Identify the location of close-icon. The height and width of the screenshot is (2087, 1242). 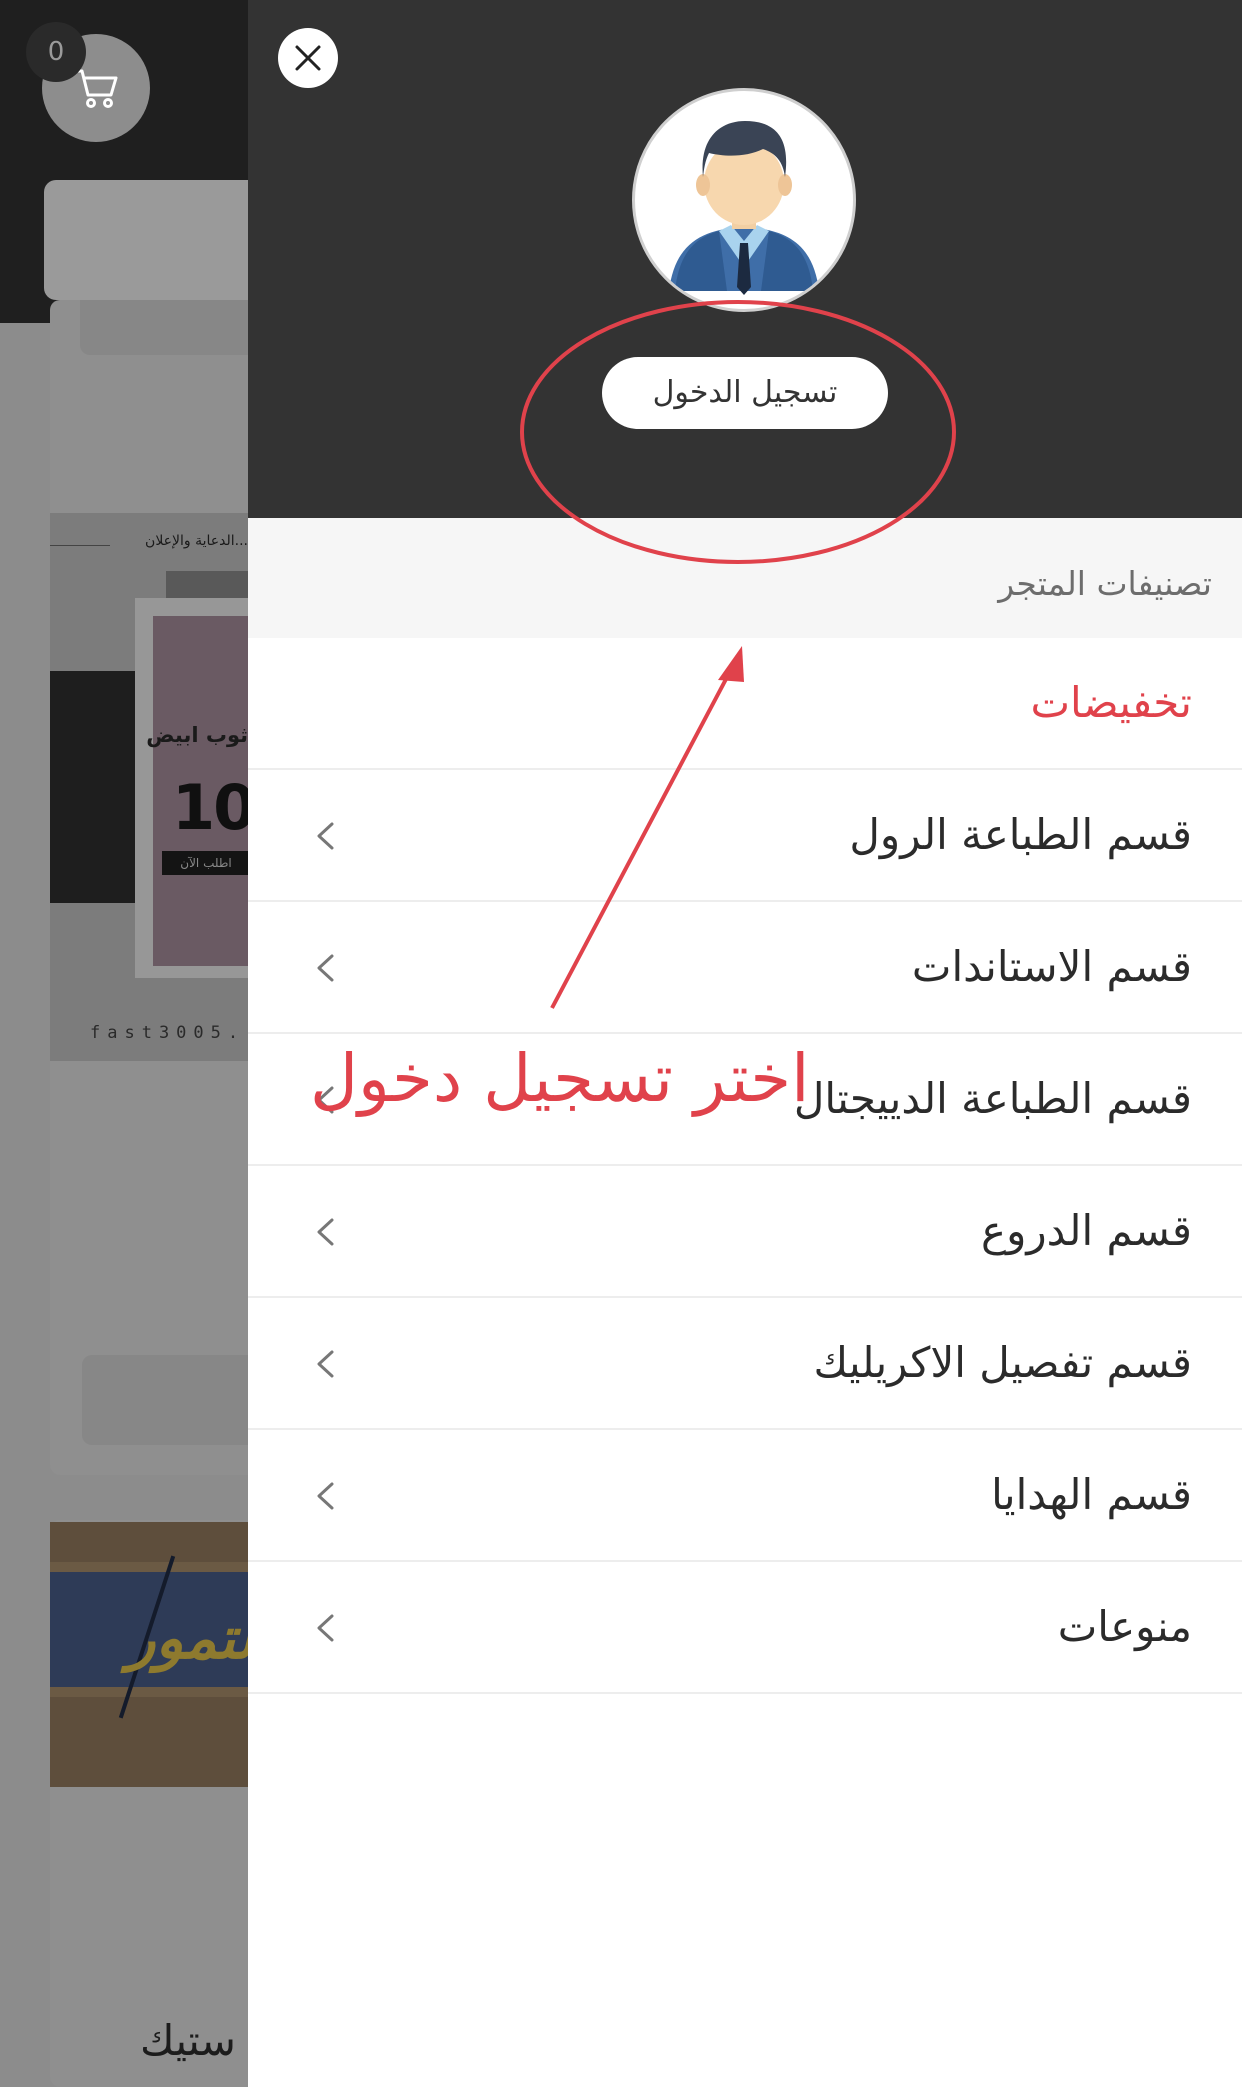
(308, 58).